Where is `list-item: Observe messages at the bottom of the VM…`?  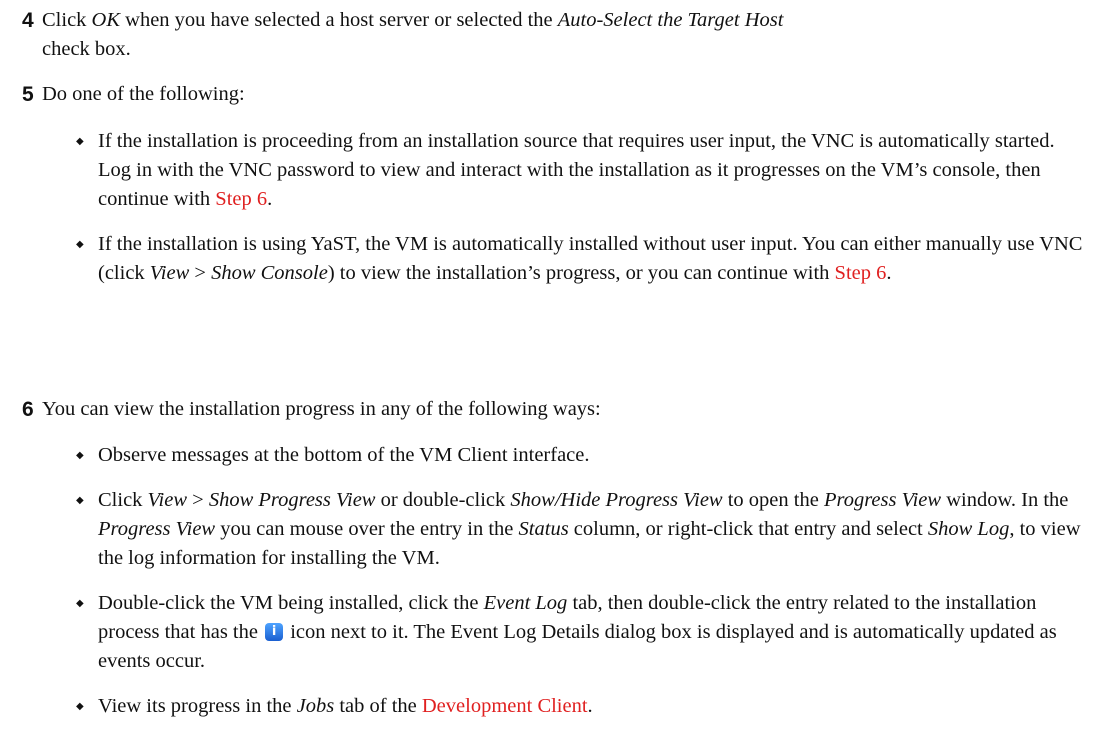
list-item: Observe messages at the bottom of the VM… is located at coordinates (581, 455).